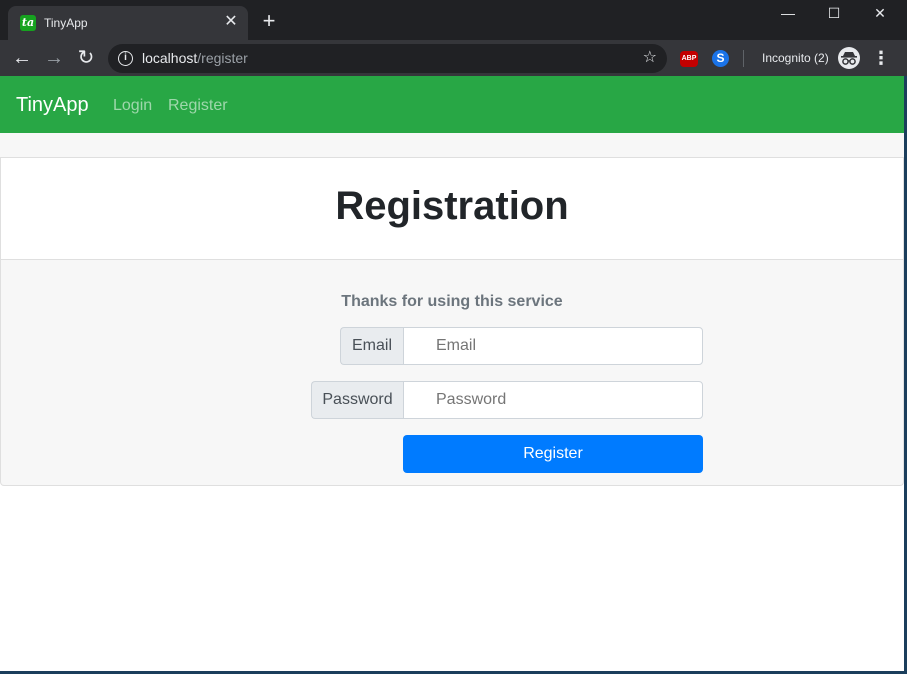 The width and height of the screenshot is (907, 674). Describe the element at coordinates (553, 400) in the screenshot. I see `password-field` at that location.